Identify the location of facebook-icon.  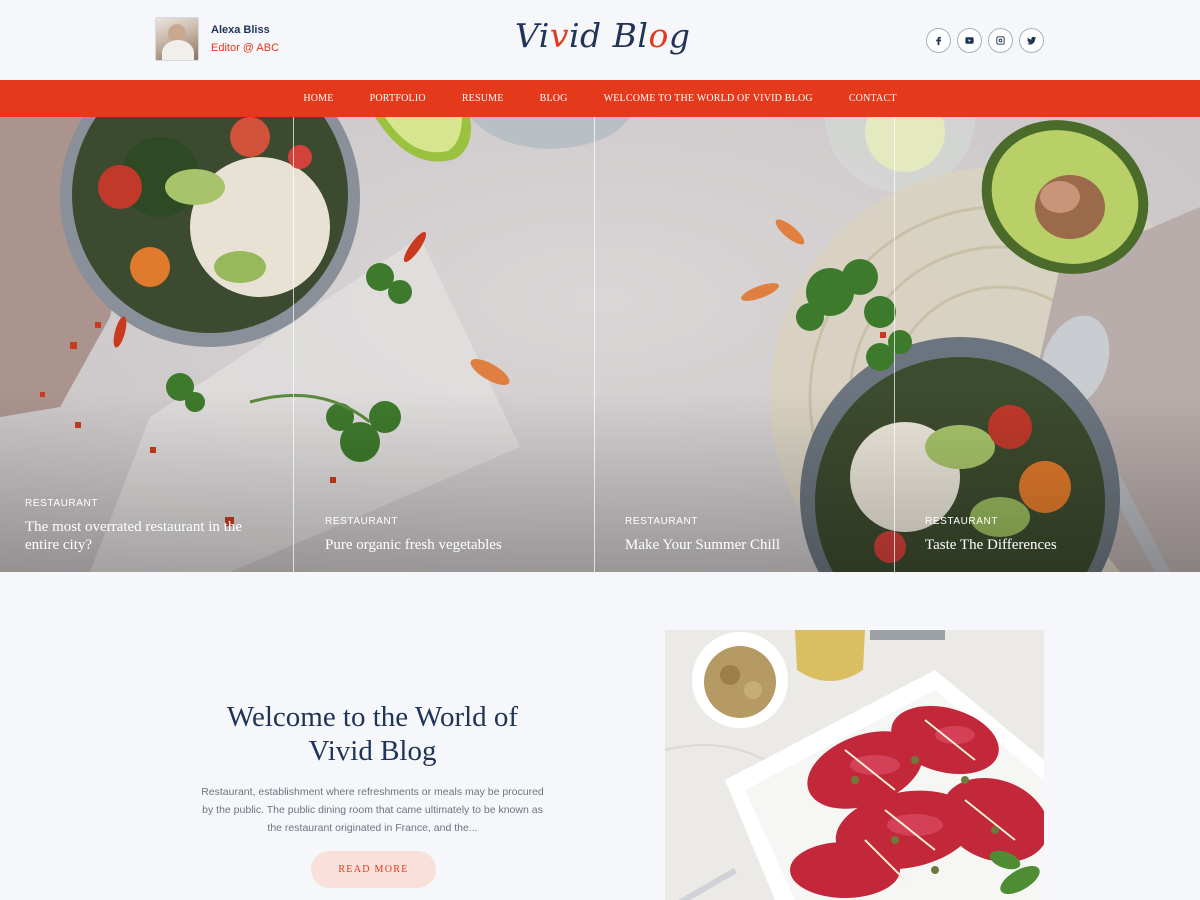
(938, 40).